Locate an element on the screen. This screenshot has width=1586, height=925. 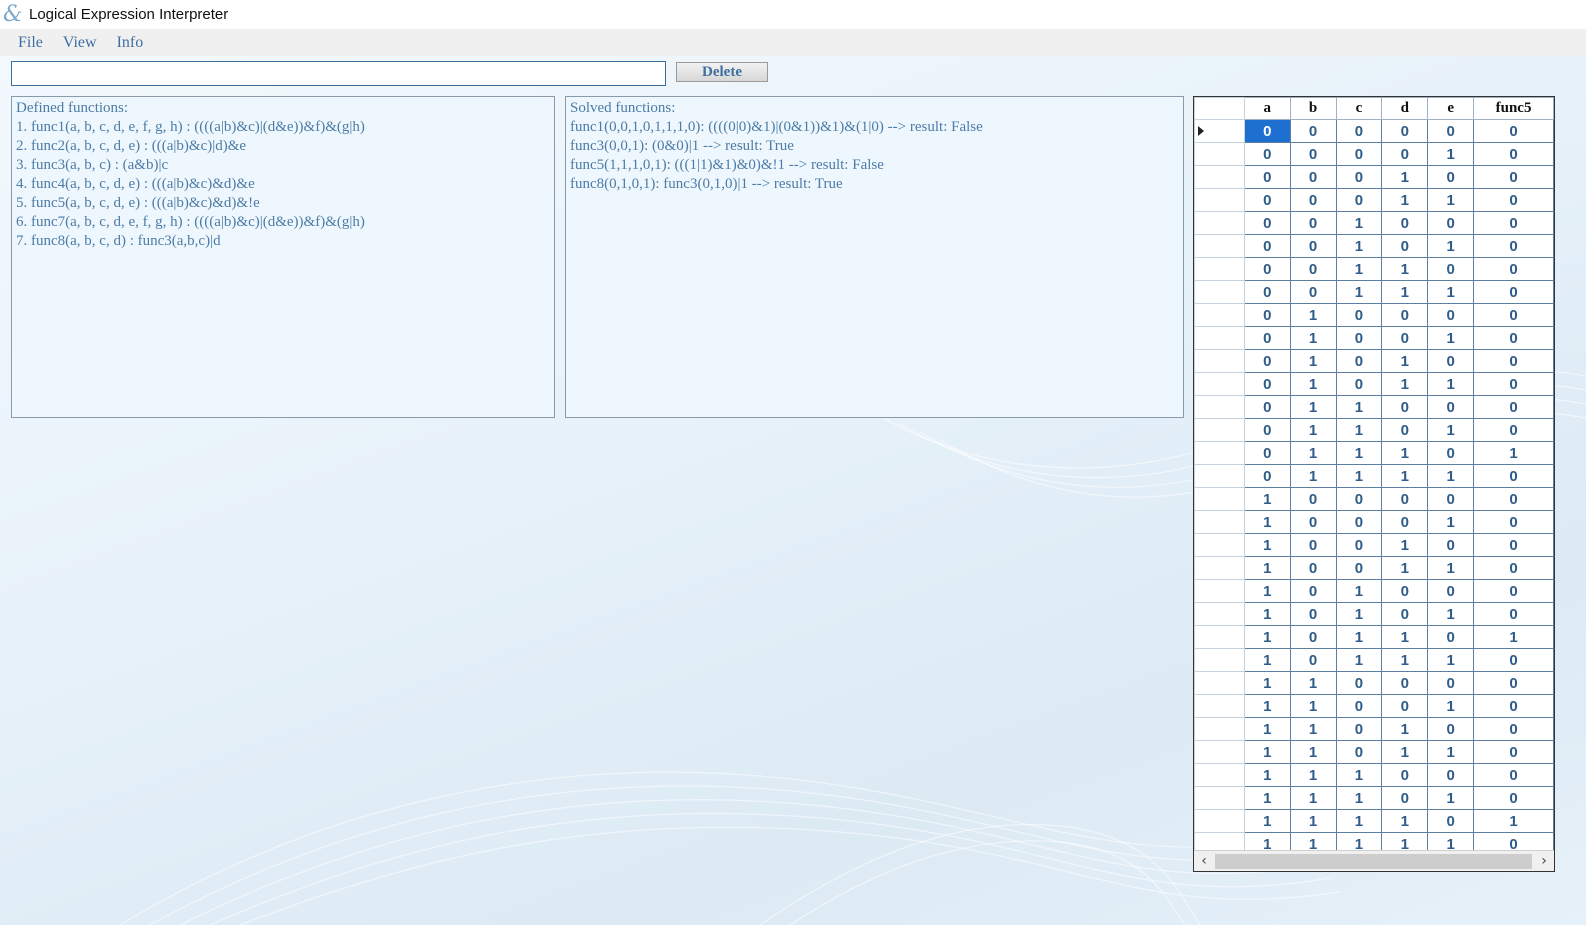
table-row: 000100 is located at coordinates (1374, 177).